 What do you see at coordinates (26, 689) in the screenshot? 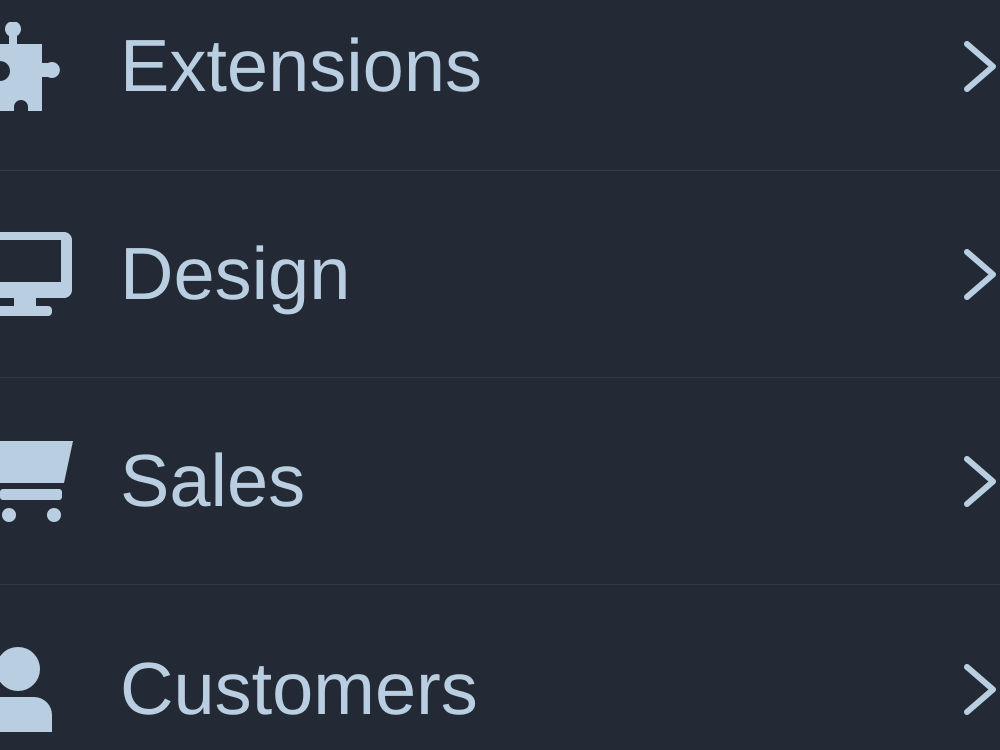
I see `user-icon` at bounding box center [26, 689].